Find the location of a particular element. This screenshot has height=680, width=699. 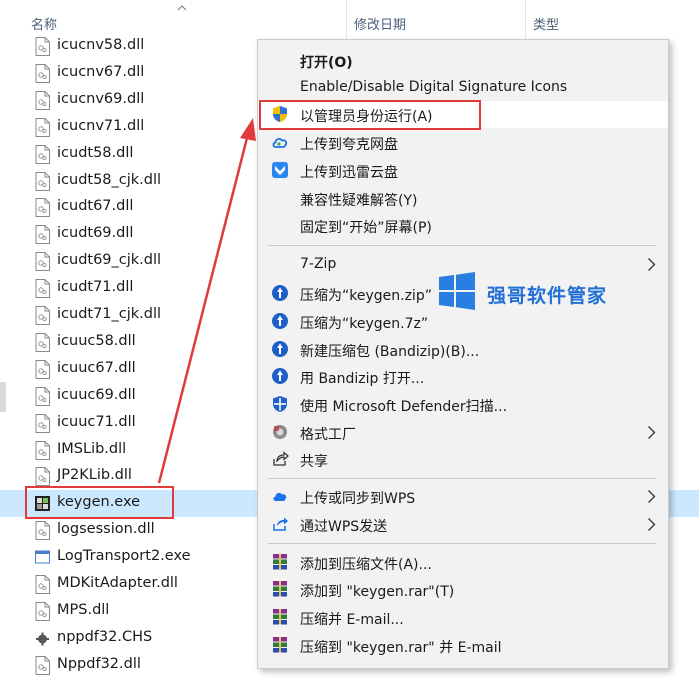

annotation-arrow is located at coordinates (206, 301).